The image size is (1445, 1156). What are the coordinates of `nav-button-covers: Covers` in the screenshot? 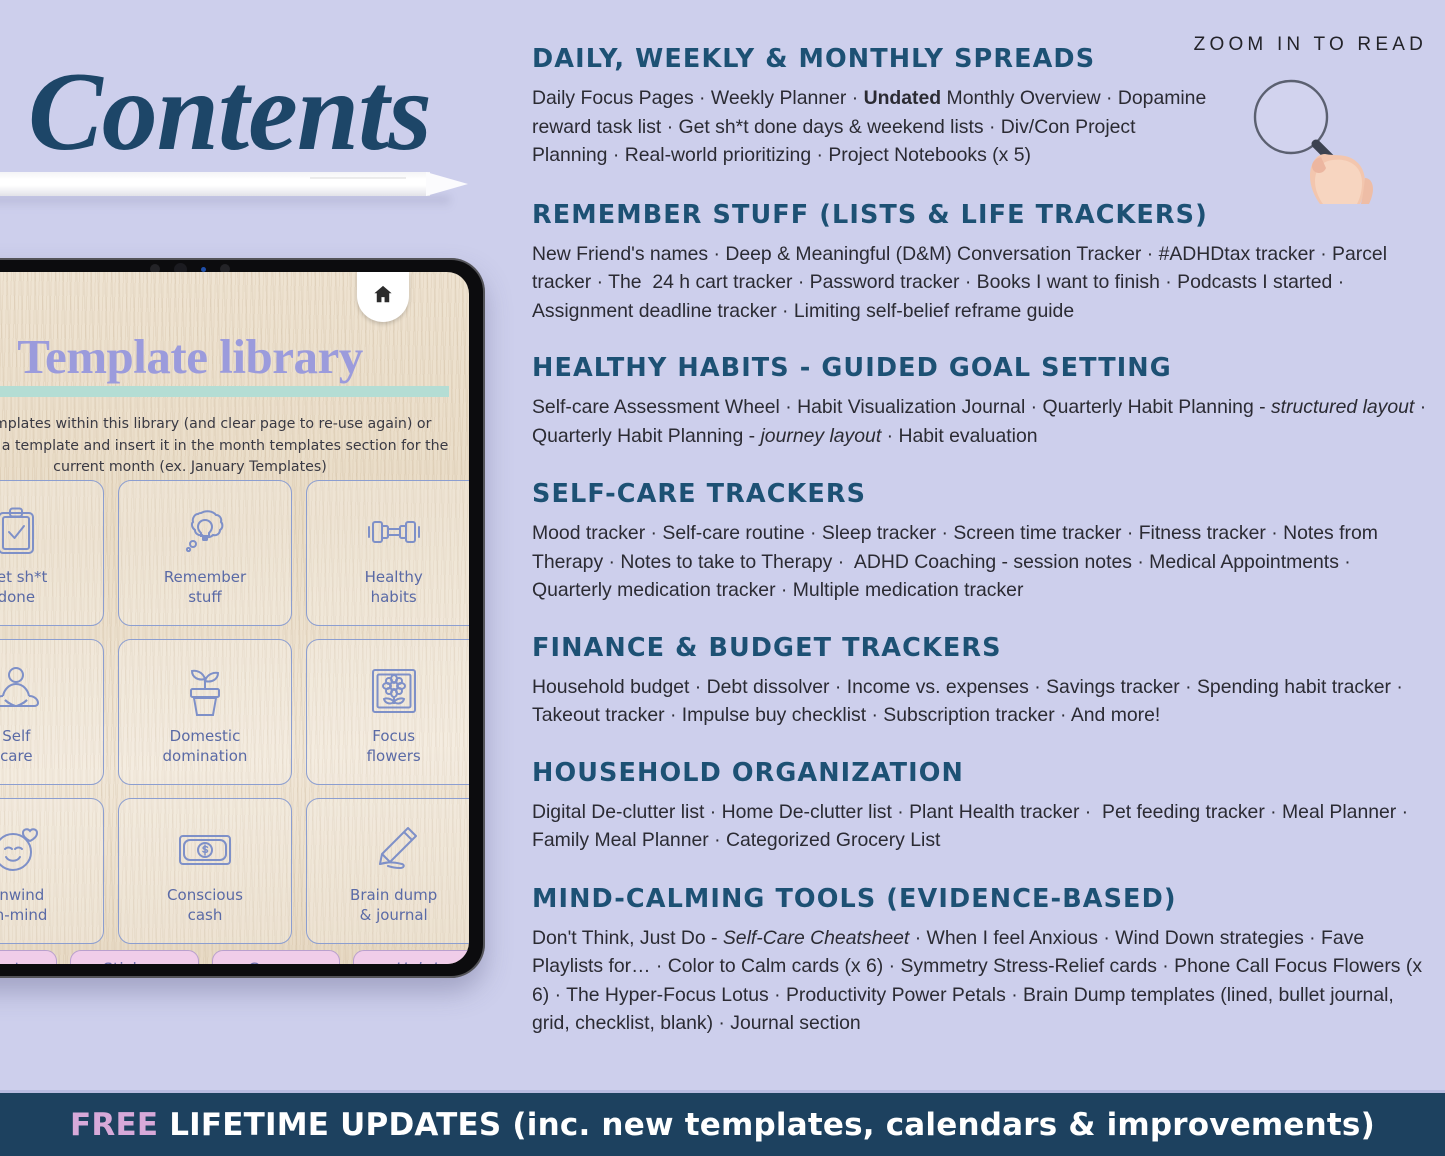 It's located at (275, 957).